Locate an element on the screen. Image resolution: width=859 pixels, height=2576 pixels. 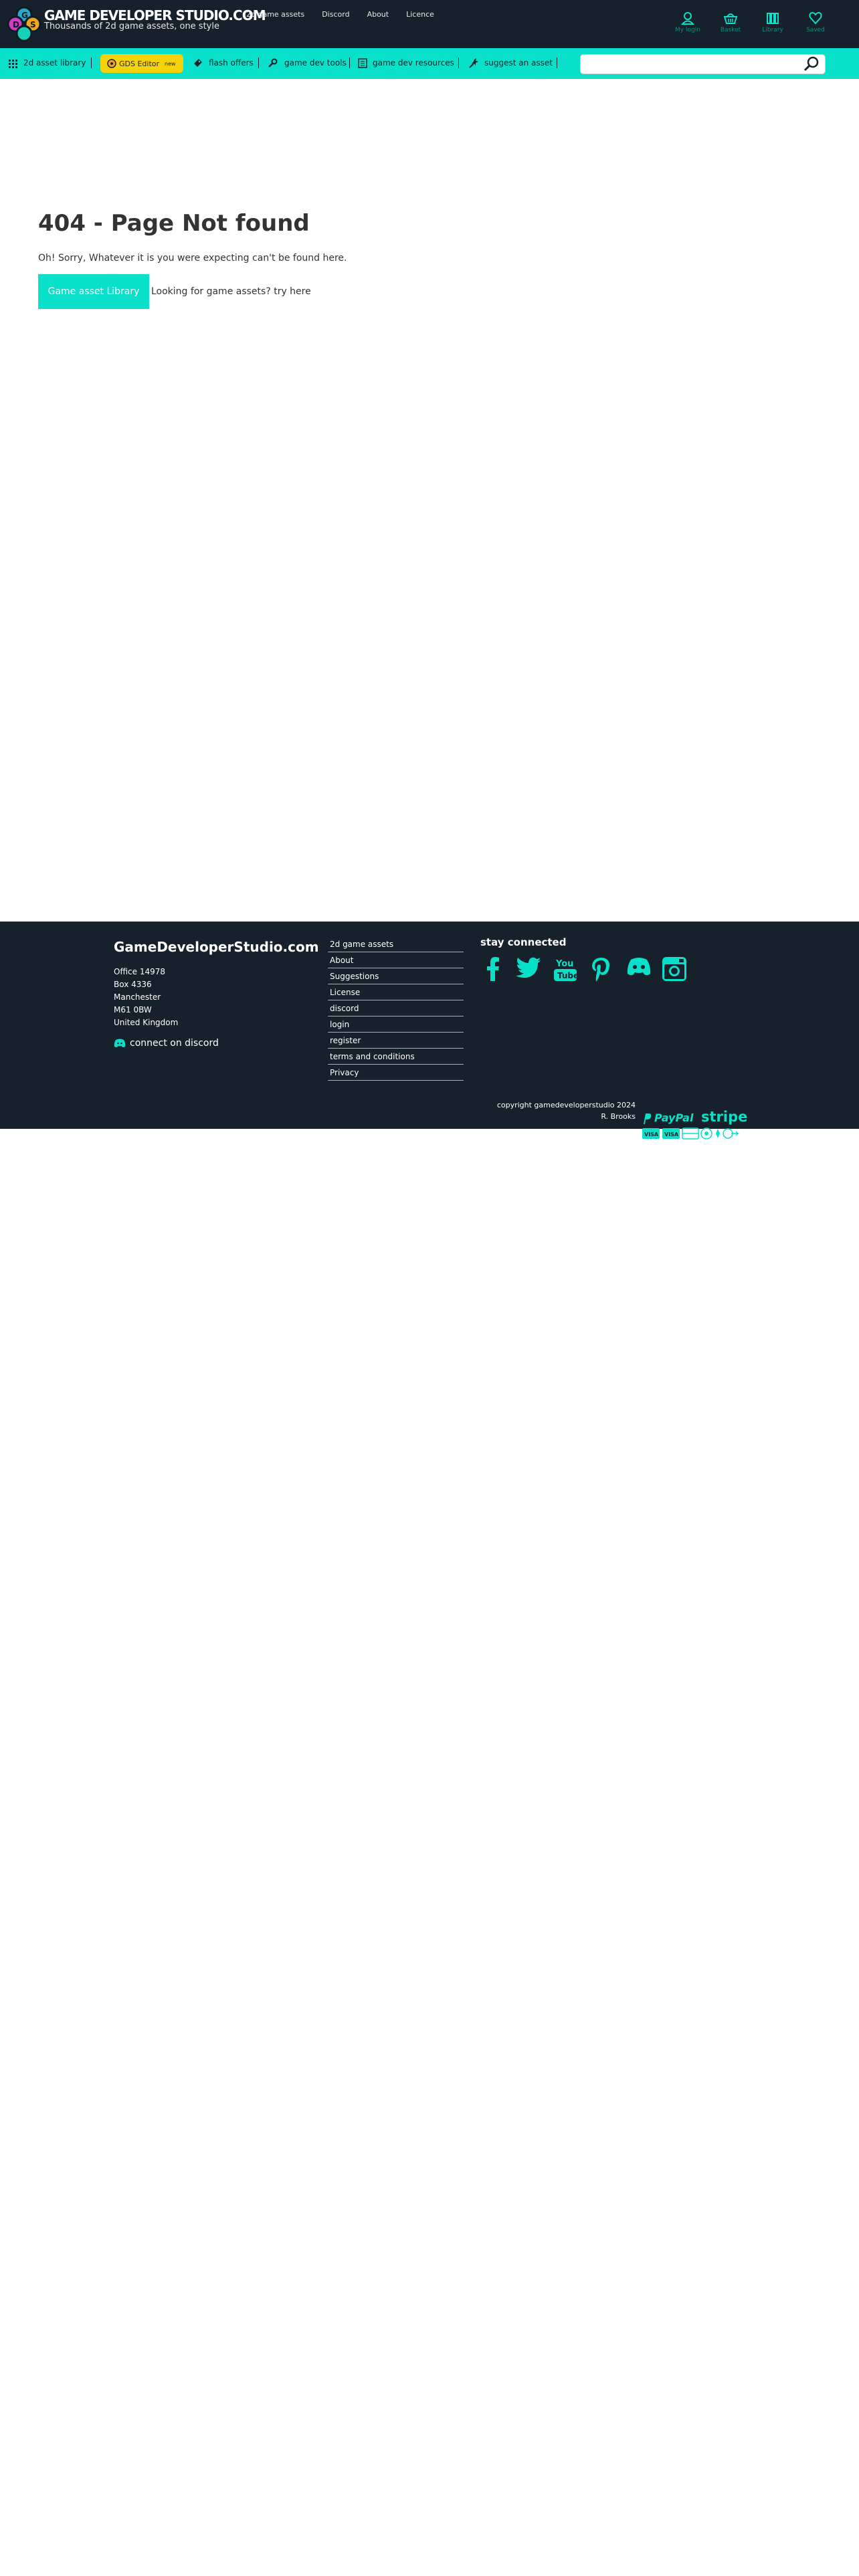
facebook-icon is located at coordinates (493, 969).